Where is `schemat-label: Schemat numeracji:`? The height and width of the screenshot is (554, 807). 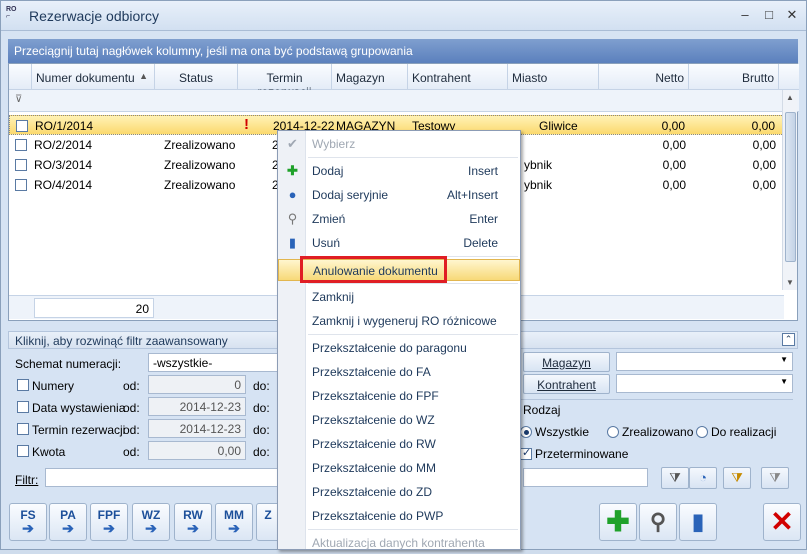
schemat-label: Schemat numeracji: is located at coordinates (68, 364).